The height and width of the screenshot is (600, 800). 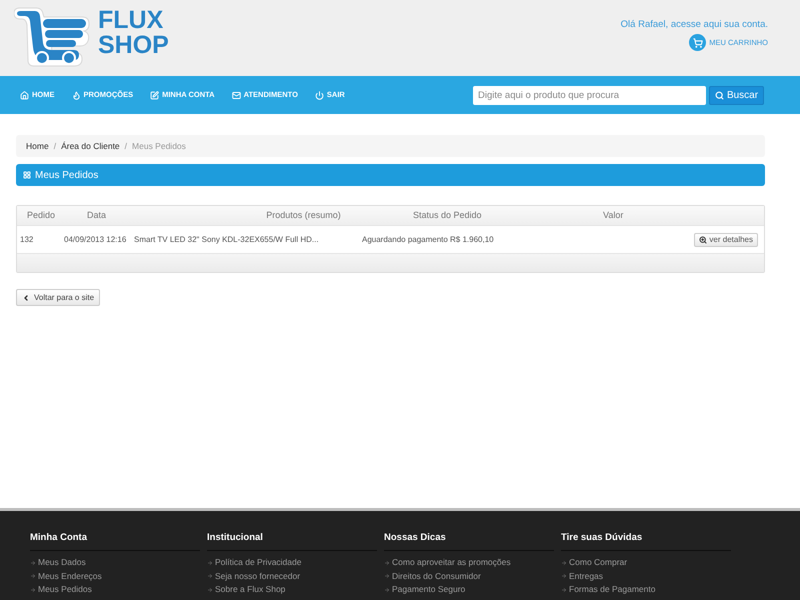 I want to click on footer-link: Direitos do Consumidor, so click(x=469, y=576).